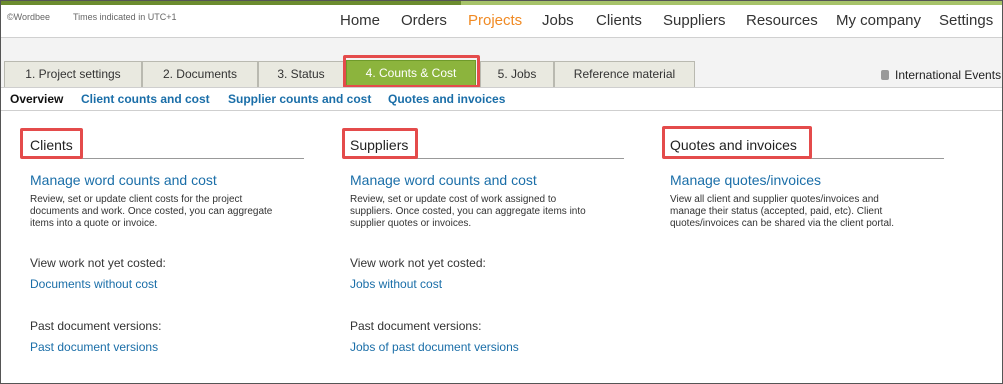 The width and height of the screenshot is (1003, 384). Describe the element at coordinates (301, 74) in the screenshot. I see `tab-status: 3. Status` at that location.